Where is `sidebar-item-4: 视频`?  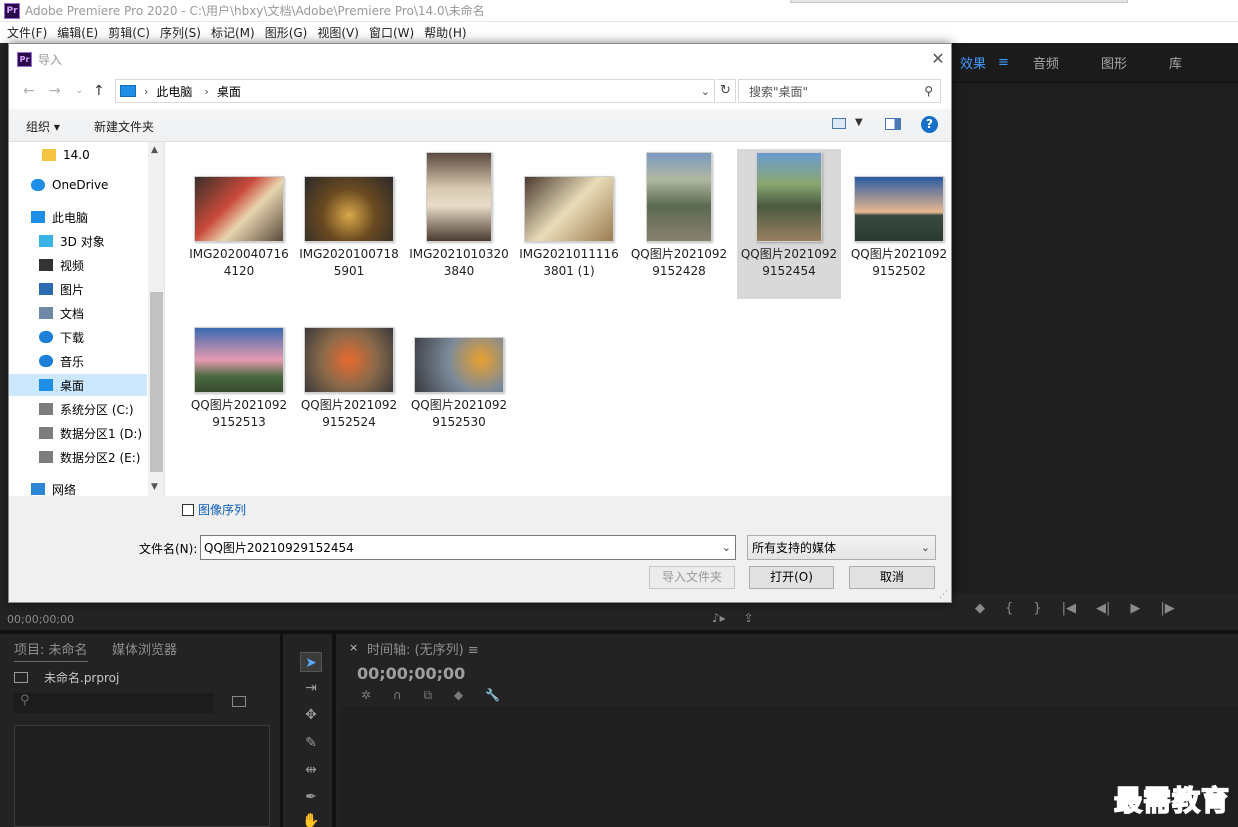 sidebar-item-4: 视频 is located at coordinates (78, 265).